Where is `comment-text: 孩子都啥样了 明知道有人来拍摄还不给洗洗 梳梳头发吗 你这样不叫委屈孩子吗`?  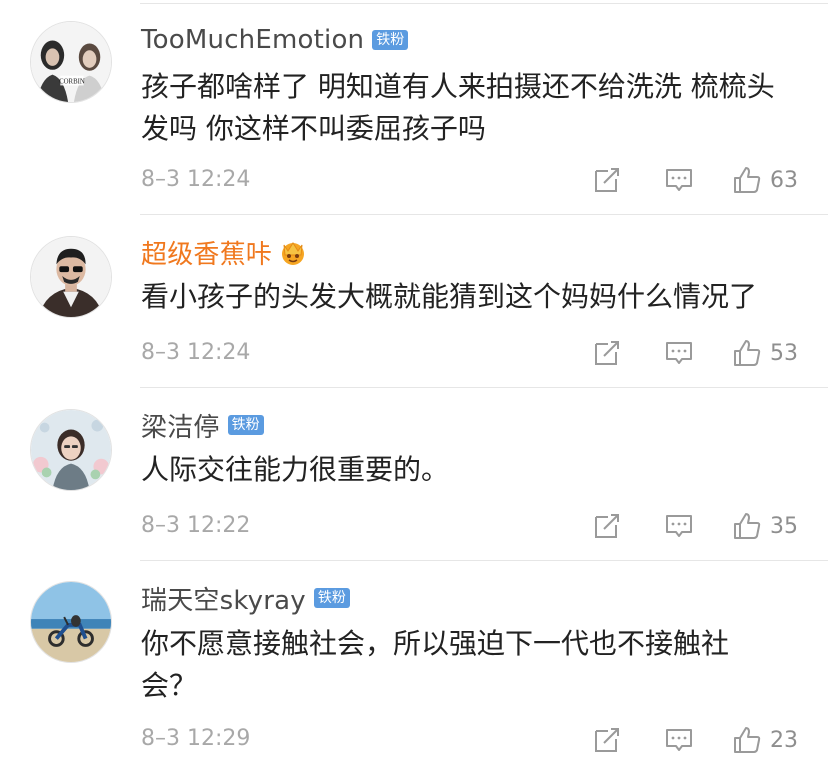
comment-text: 孩子都啥样了 明知道有人来拍摄还不给洗洗 梳梳头发吗 你这样不叫委屈孩子吗 is located at coordinates (458, 107).